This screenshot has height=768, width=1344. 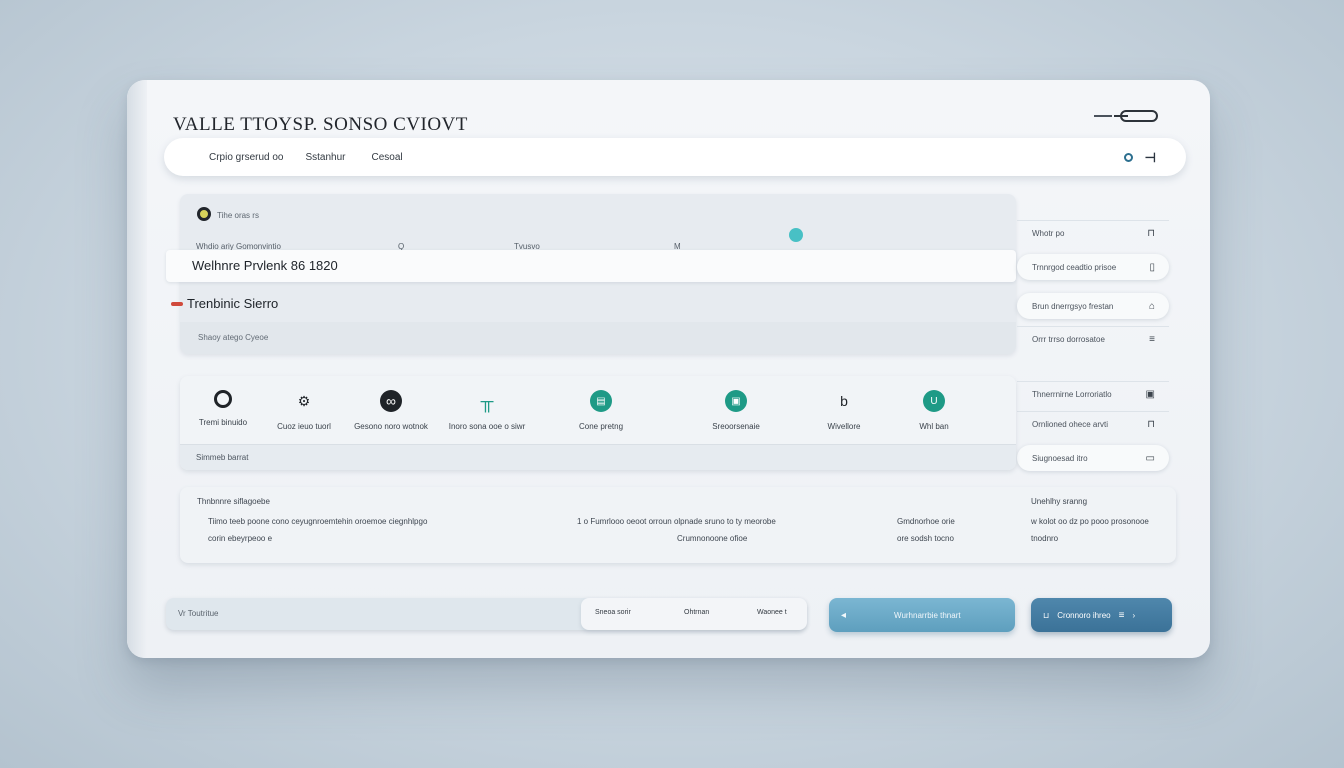 What do you see at coordinates (1121, 615) in the screenshot?
I see `menu-icon: ≡` at bounding box center [1121, 615].